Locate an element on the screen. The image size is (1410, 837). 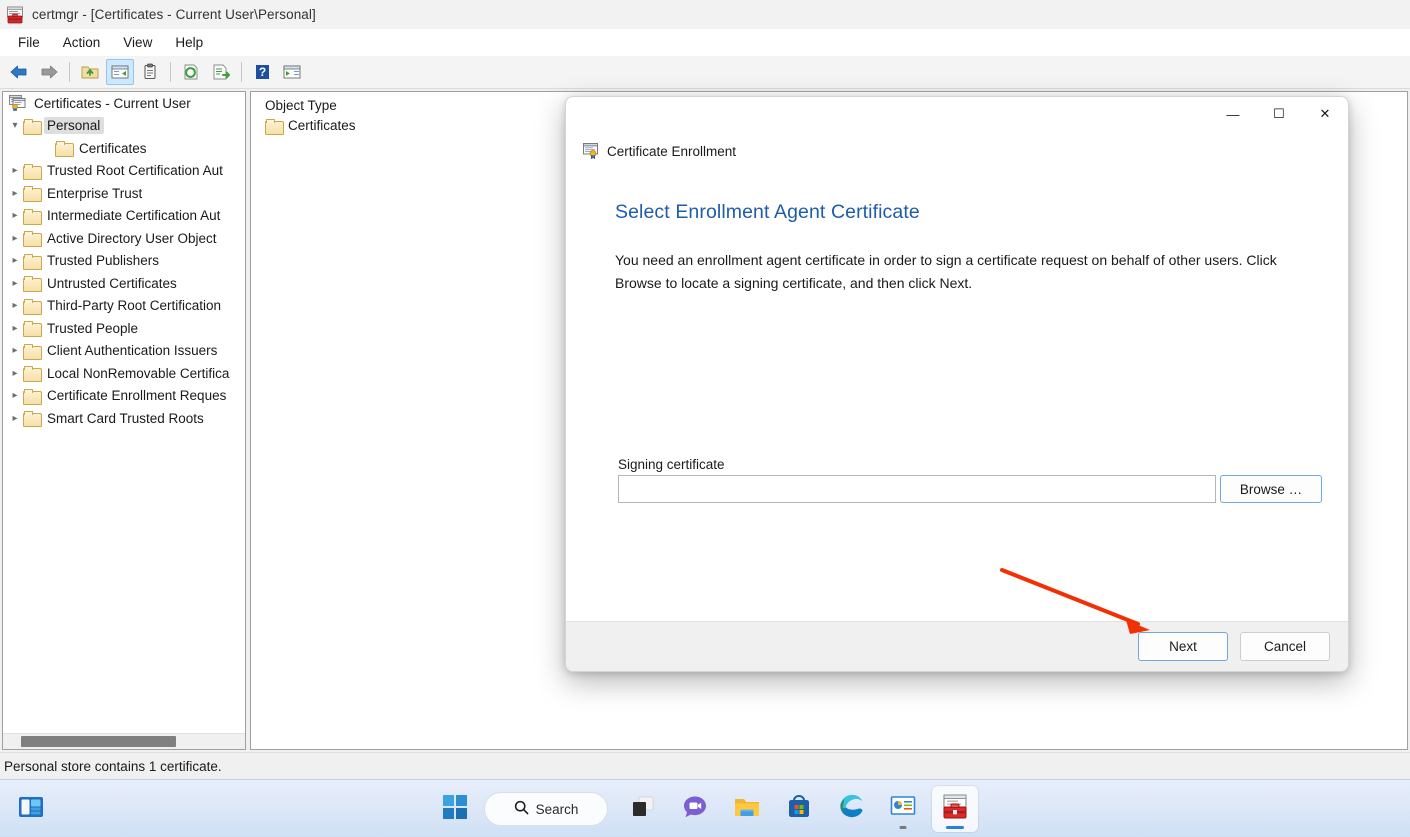
signing-certificate-input is located at coordinates (917, 489).